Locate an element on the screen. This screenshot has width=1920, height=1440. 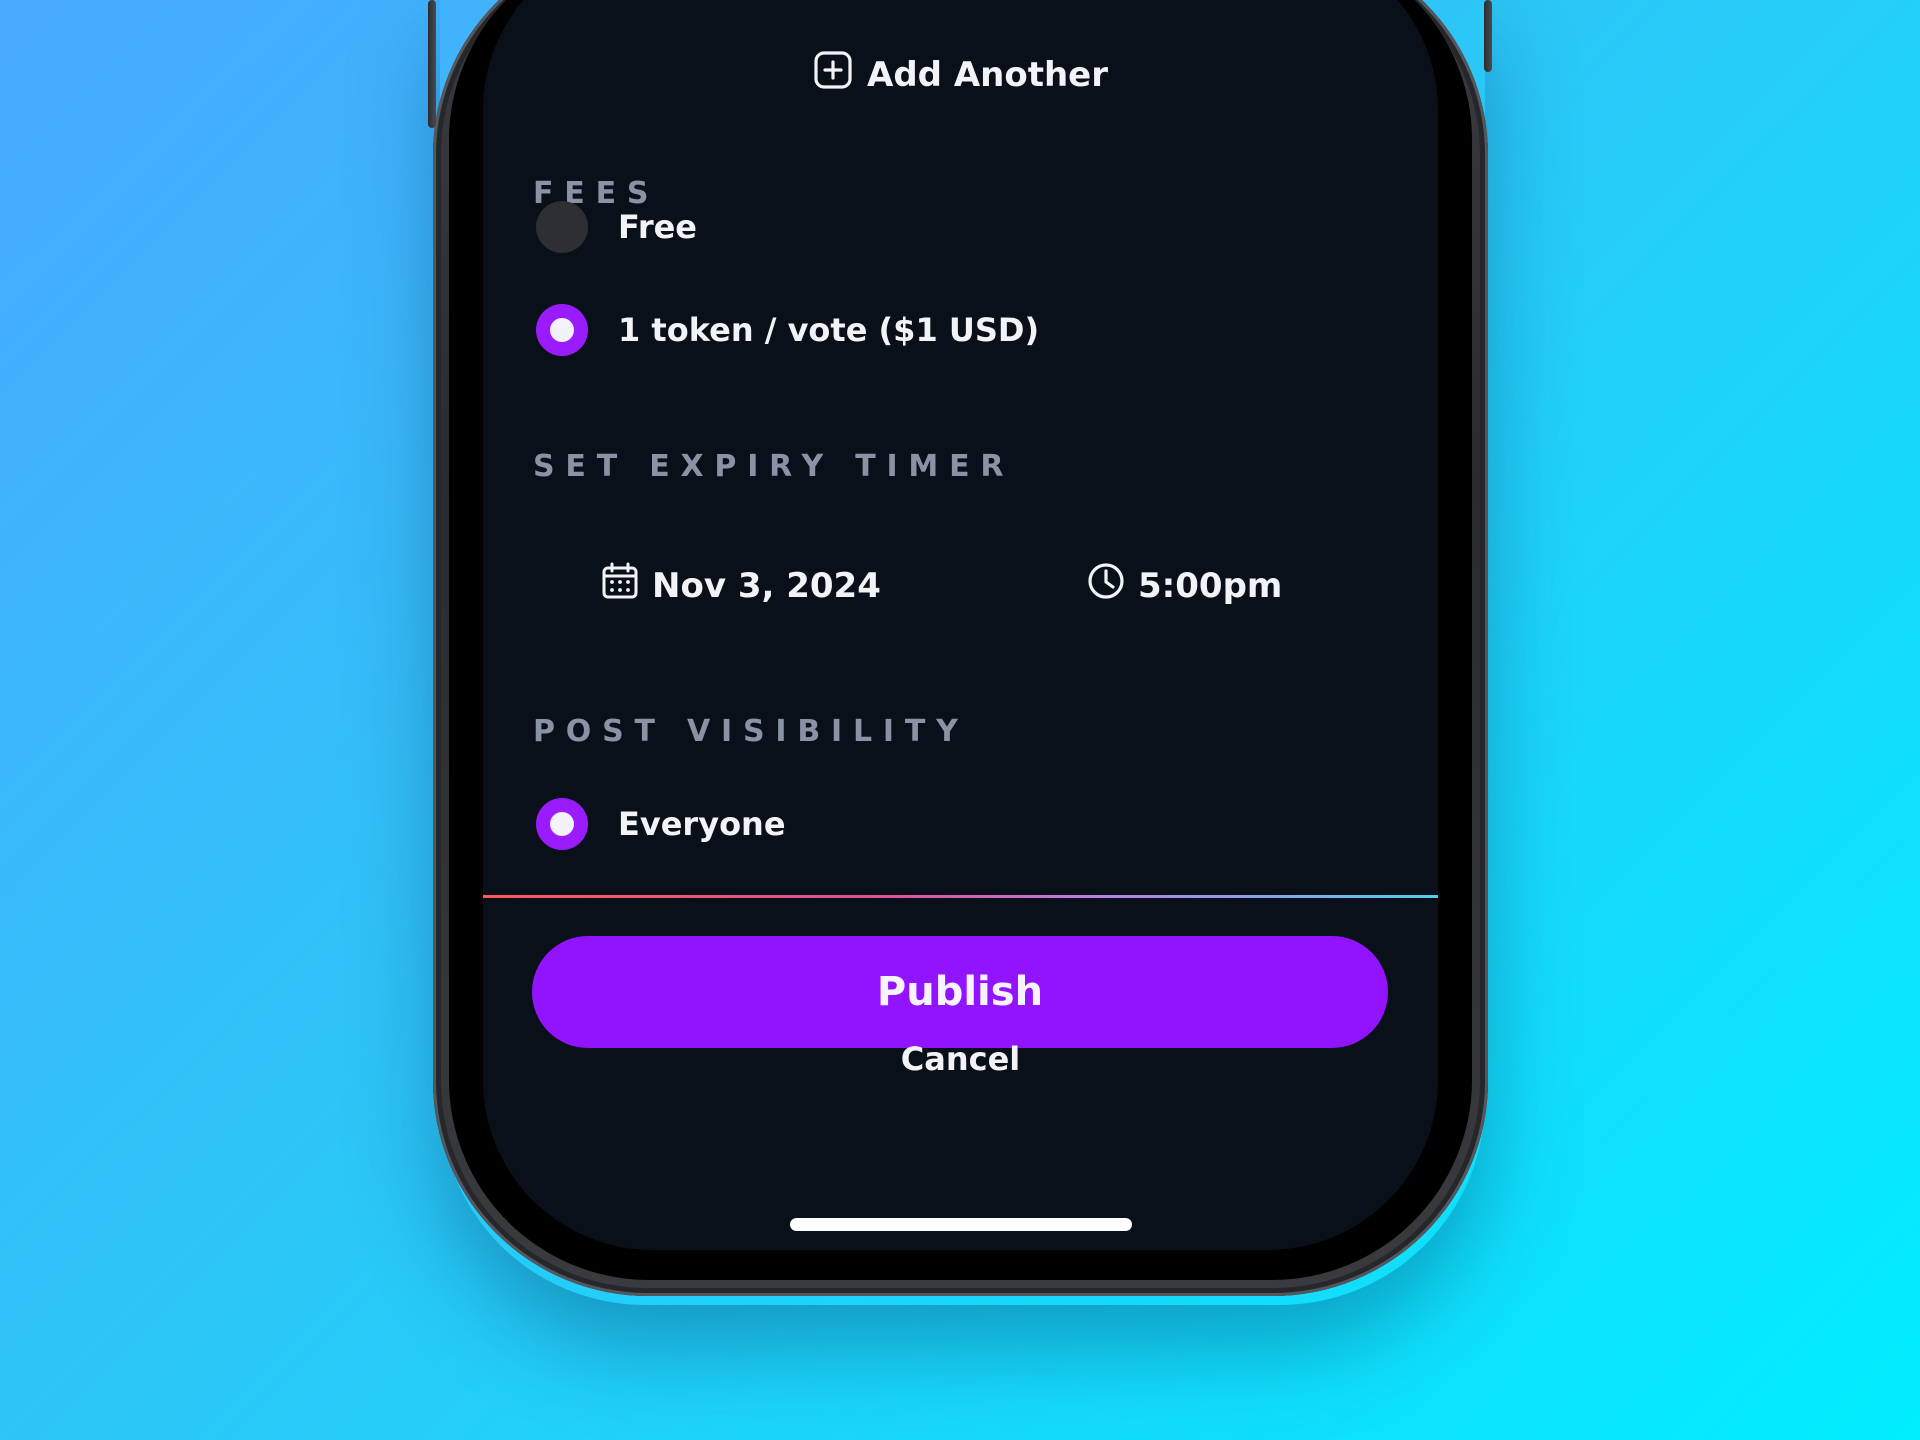
visibility-everyone-radio is located at coordinates (562, 824).